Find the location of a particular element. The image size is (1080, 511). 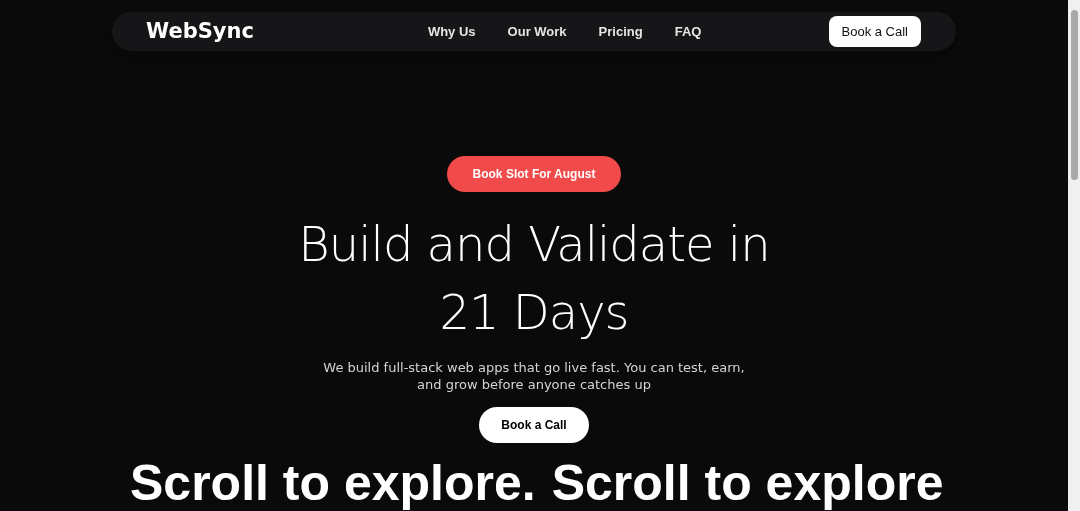

hero-title: Build and Validate in 21 Days is located at coordinates (534, 278).